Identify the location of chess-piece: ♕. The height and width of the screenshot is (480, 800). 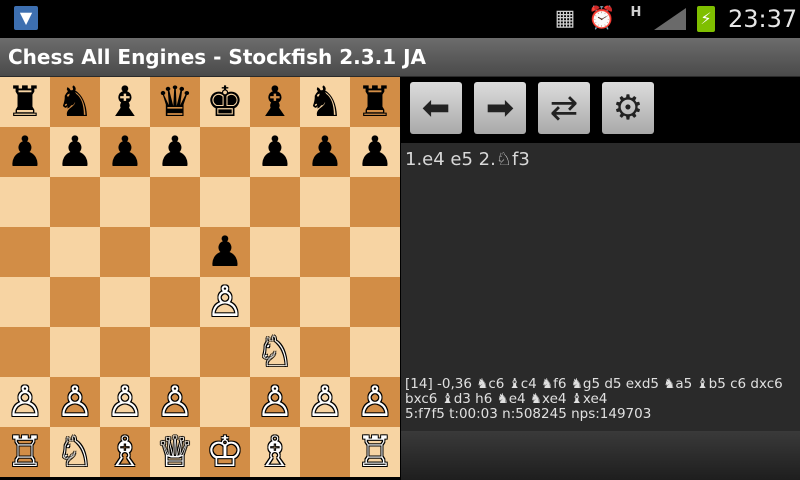
(175, 452).